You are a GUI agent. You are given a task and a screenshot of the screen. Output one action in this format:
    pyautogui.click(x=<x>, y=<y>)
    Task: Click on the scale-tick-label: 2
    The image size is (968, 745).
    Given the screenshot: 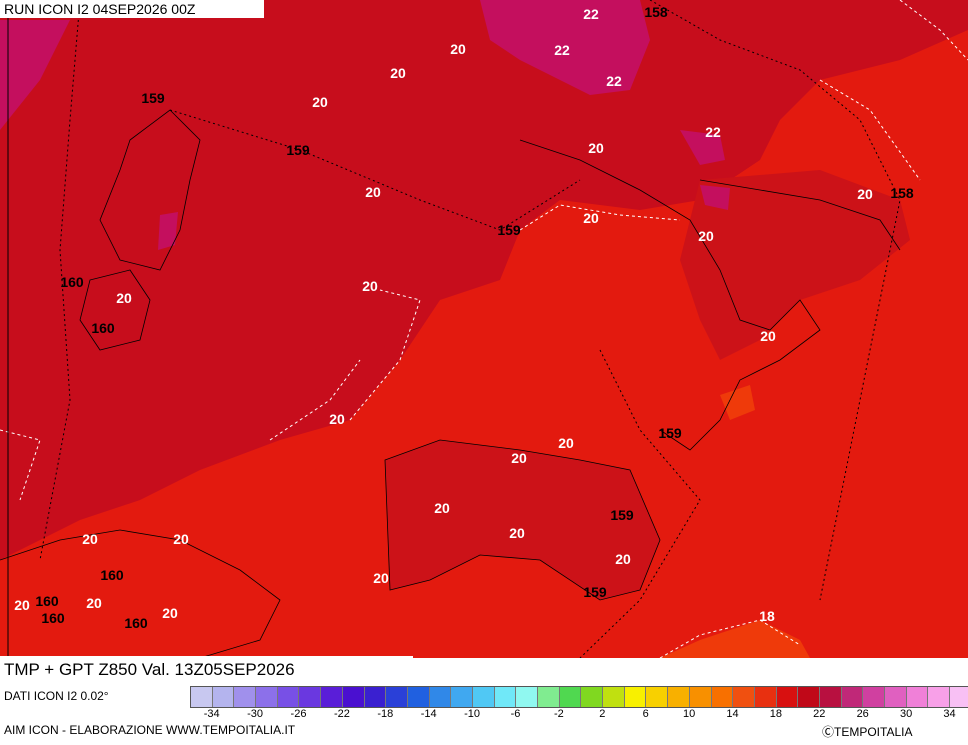 What is the action you would take?
    pyautogui.click(x=602, y=714)
    